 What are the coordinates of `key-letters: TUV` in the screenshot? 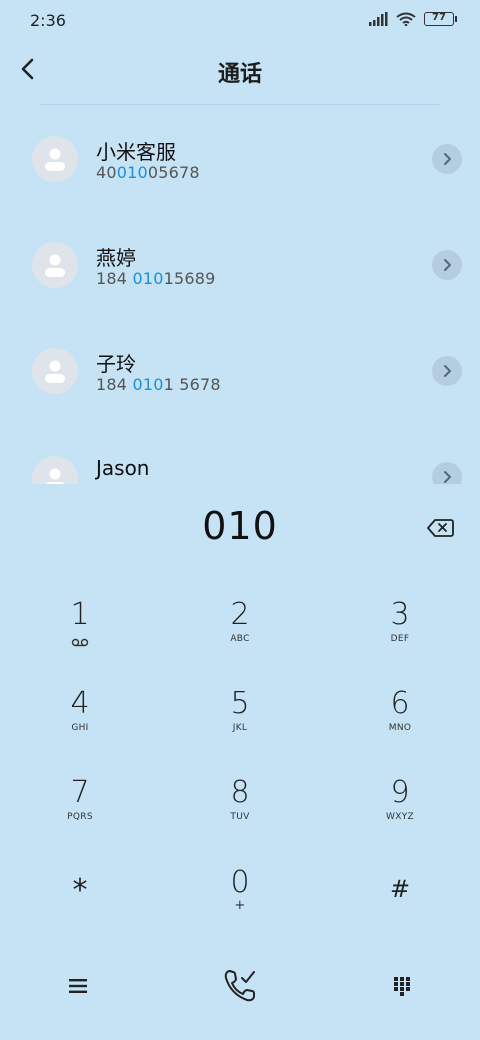 It's located at (240, 817).